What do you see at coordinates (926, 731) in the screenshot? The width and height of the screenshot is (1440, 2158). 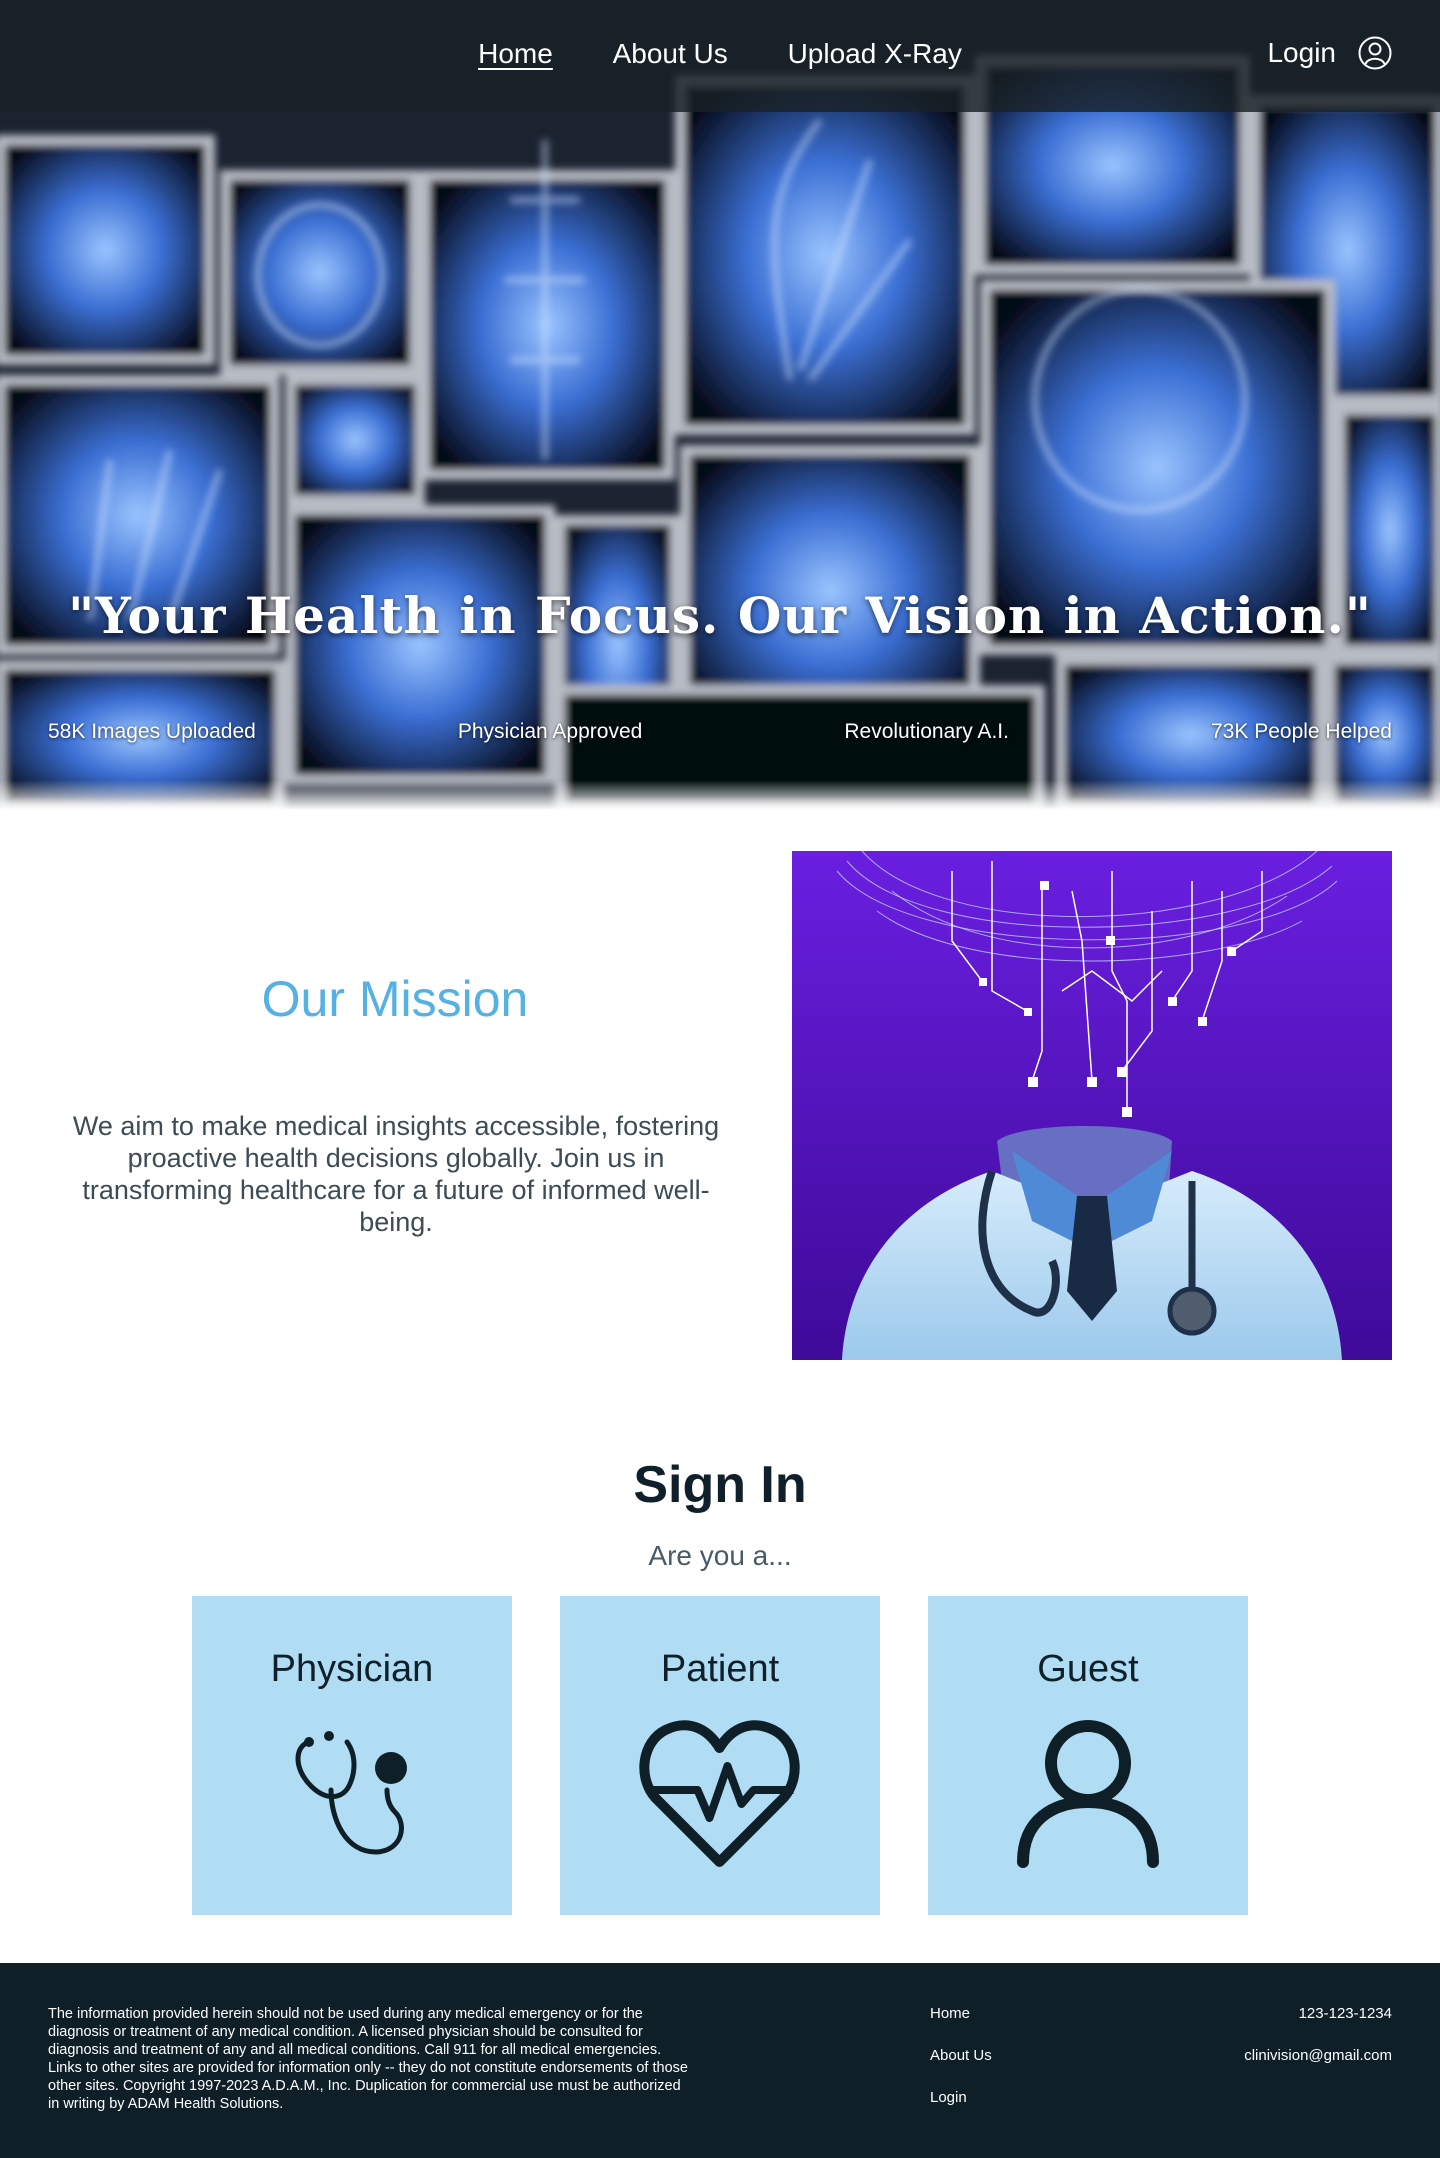 I see `stat-revolutionary-ai: Revolutionary A.I.` at bounding box center [926, 731].